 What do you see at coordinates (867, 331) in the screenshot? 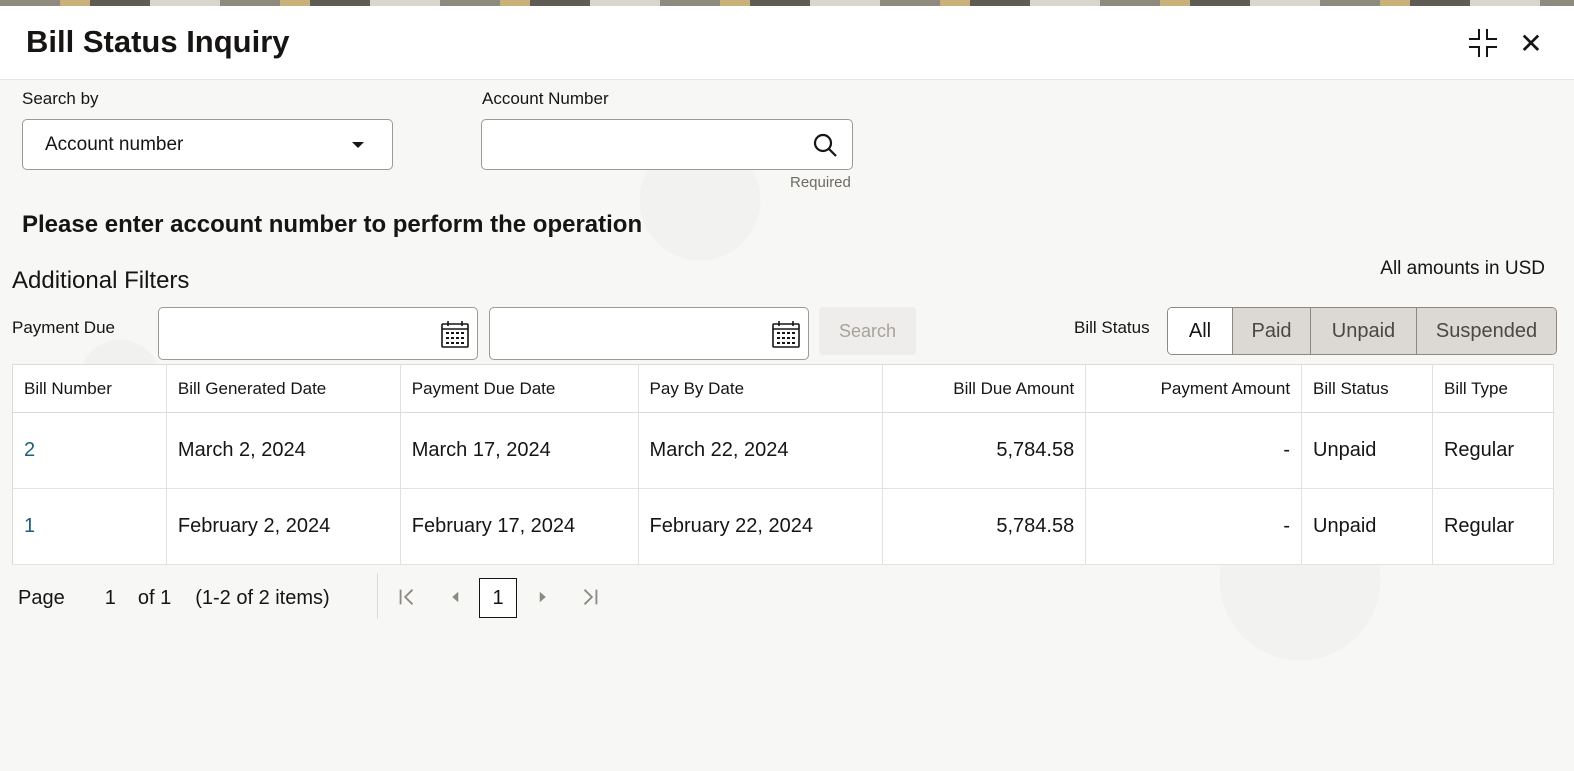
I see `search-button: Search` at bounding box center [867, 331].